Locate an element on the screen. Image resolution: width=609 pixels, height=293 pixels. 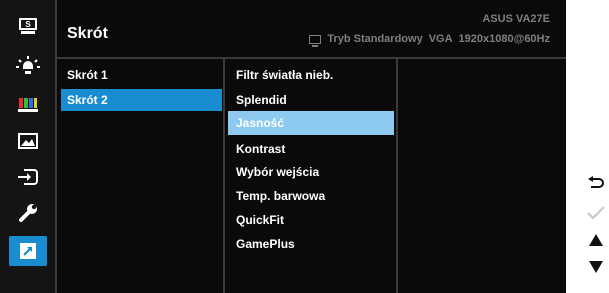
display-mode: Tryb Standardowy is located at coordinates (375, 39).